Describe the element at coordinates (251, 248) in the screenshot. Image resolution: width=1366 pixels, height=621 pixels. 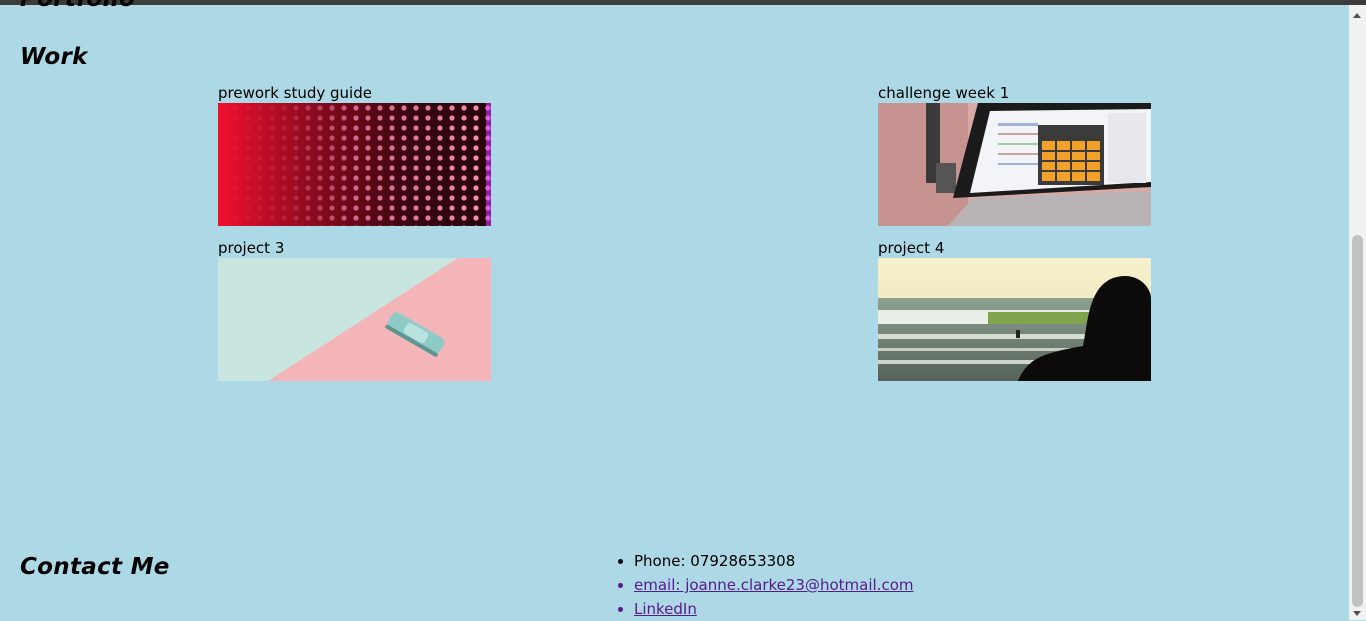
I see `project-title: project 3` at that location.